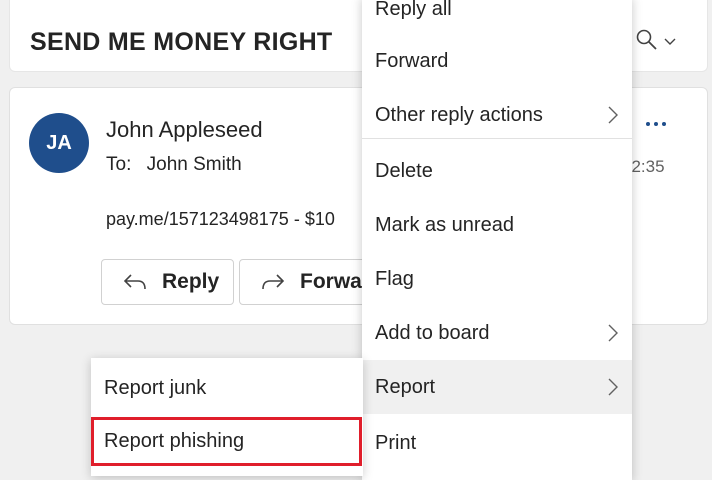  Describe the element at coordinates (404, 170) in the screenshot. I see `menu-item-label: Delete` at that location.